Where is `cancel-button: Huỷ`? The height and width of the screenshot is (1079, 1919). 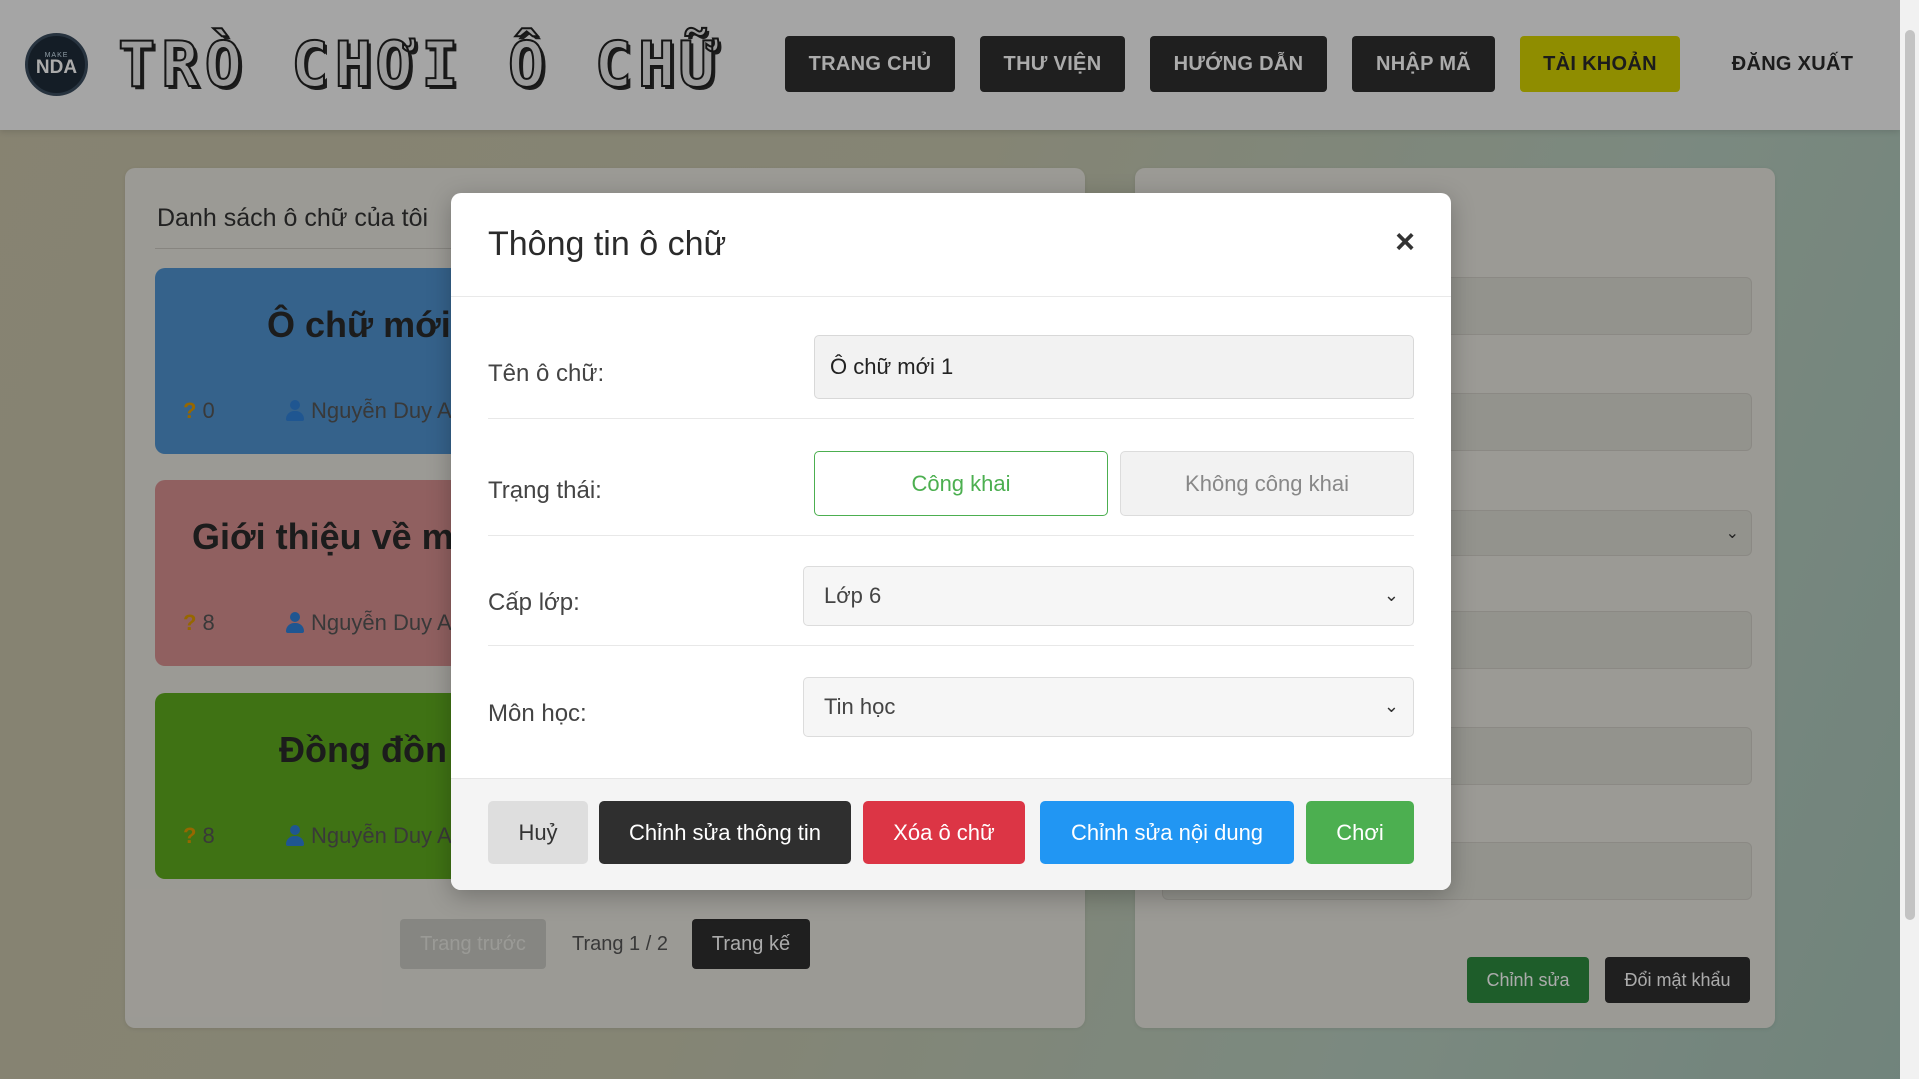
cancel-button: Huỷ is located at coordinates (538, 832).